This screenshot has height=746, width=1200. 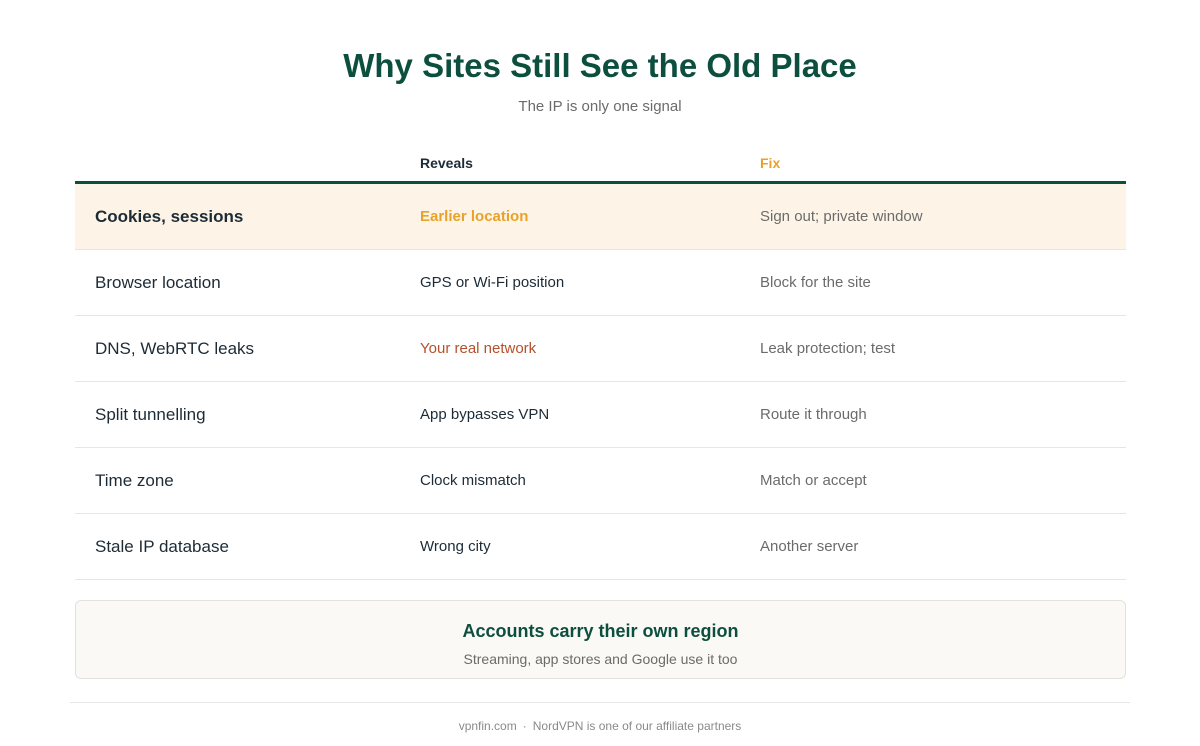 I want to click on fix-cell: Match or accept, so click(x=813, y=480).